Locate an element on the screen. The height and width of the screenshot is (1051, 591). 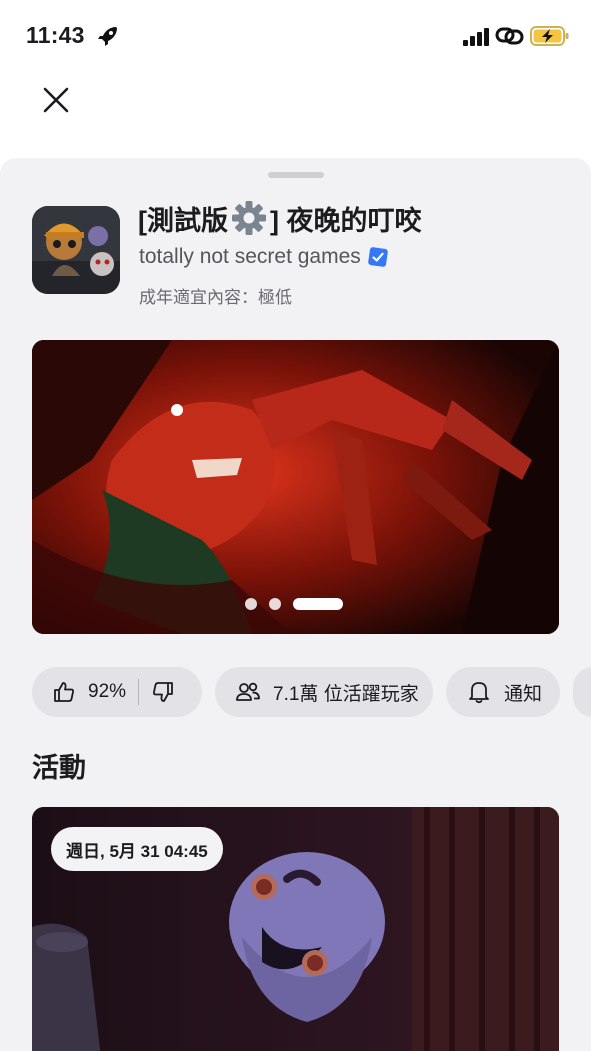
vote-pill: 92% is located at coordinates (117, 692).